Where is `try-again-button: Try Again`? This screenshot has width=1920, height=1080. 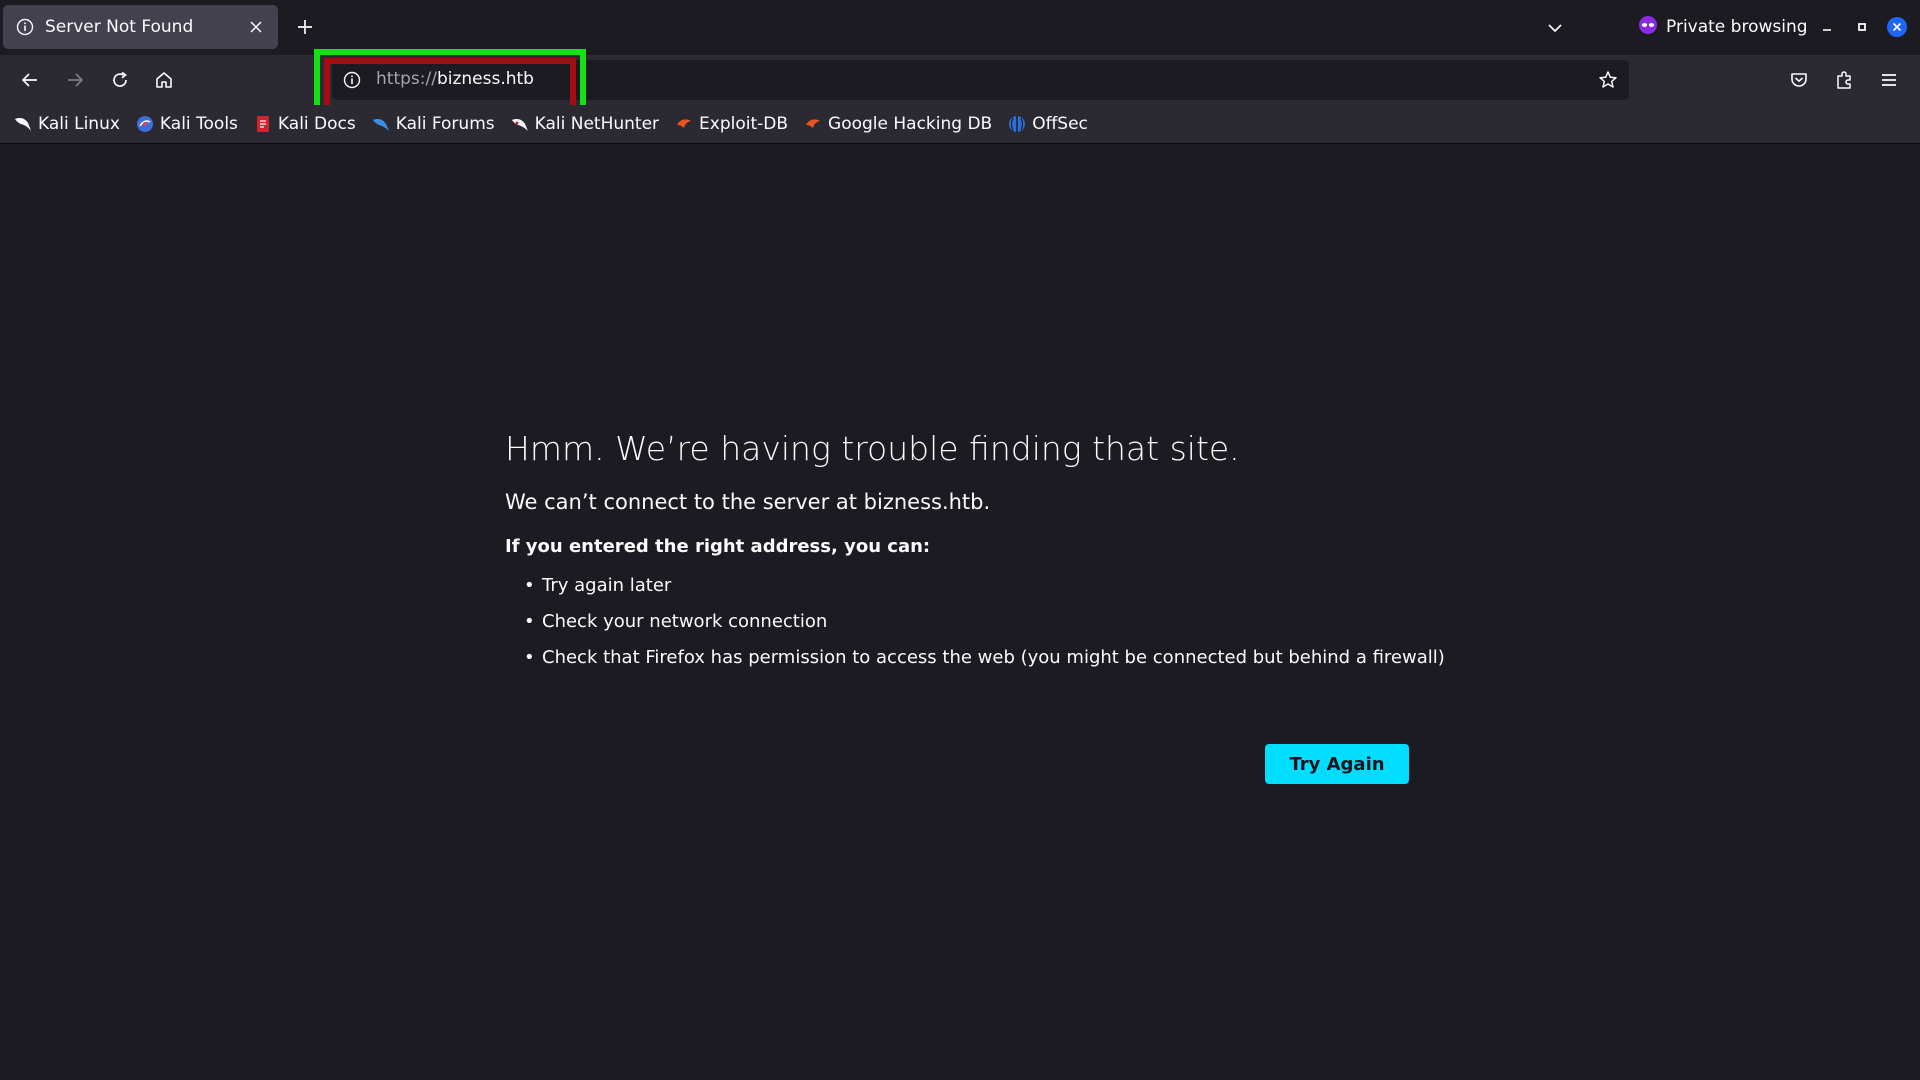
try-again-button: Try Again is located at coordinates (1337, 764).